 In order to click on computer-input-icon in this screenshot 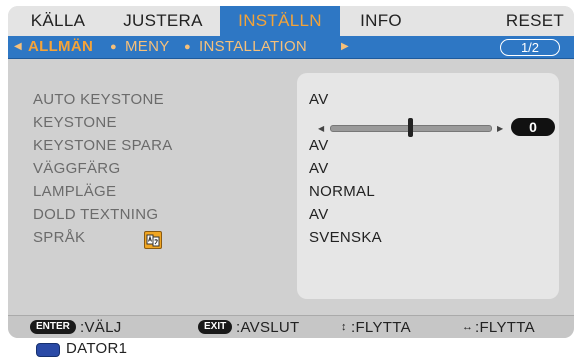, I will do `click(48, 350)`.